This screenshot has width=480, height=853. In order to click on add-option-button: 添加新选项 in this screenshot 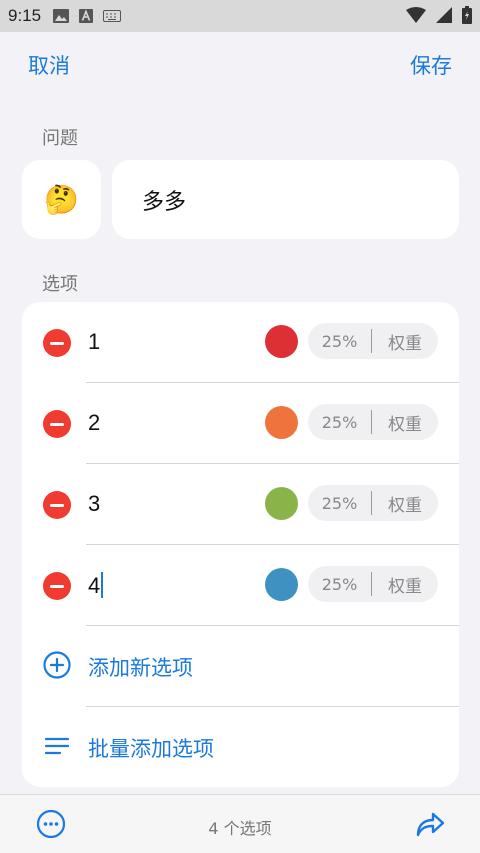, I will do `click(240, 666)`.